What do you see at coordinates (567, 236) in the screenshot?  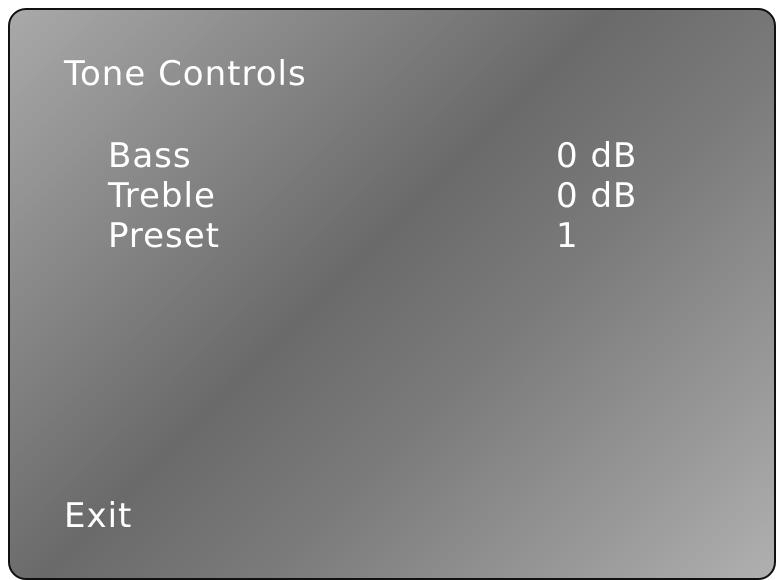 I see `menu-item-value: 1` at bounding box center [567, 236].